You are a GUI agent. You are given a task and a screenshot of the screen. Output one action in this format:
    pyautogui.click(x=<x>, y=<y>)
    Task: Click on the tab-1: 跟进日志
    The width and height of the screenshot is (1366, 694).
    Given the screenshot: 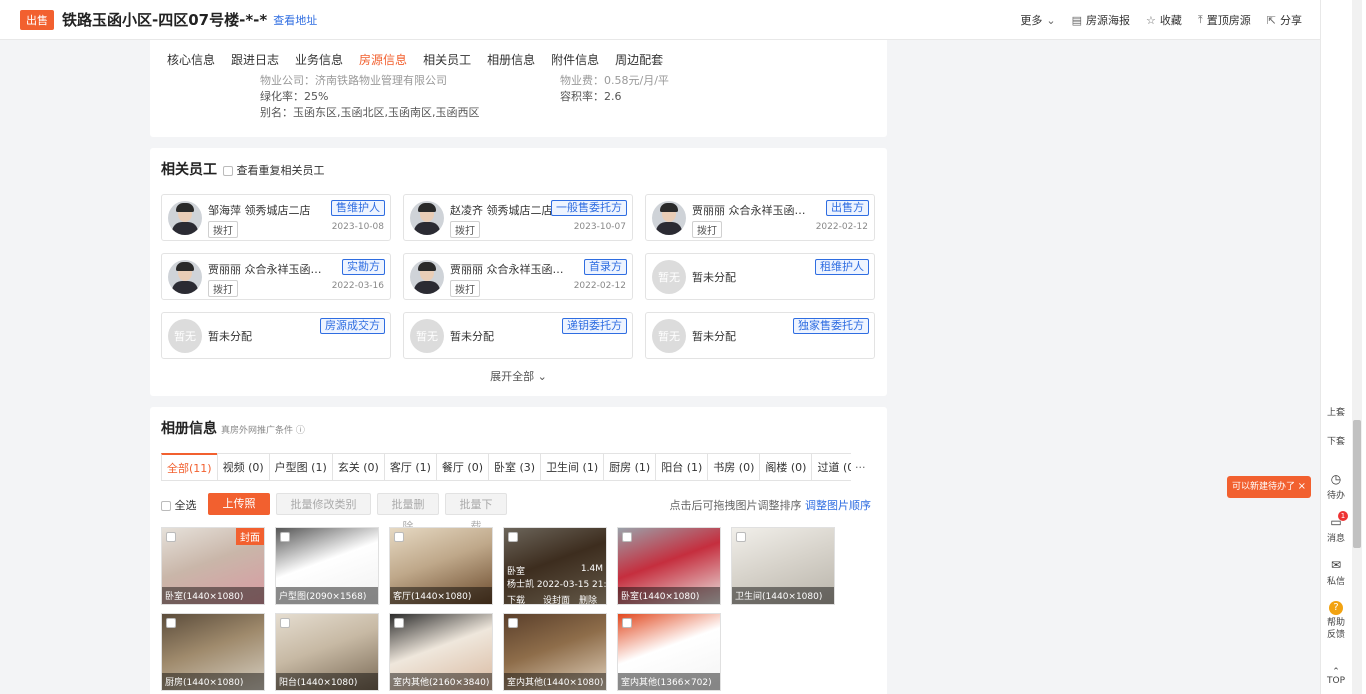 What is the action you would take?
    pyautogui.click(x=255, y=59)
    